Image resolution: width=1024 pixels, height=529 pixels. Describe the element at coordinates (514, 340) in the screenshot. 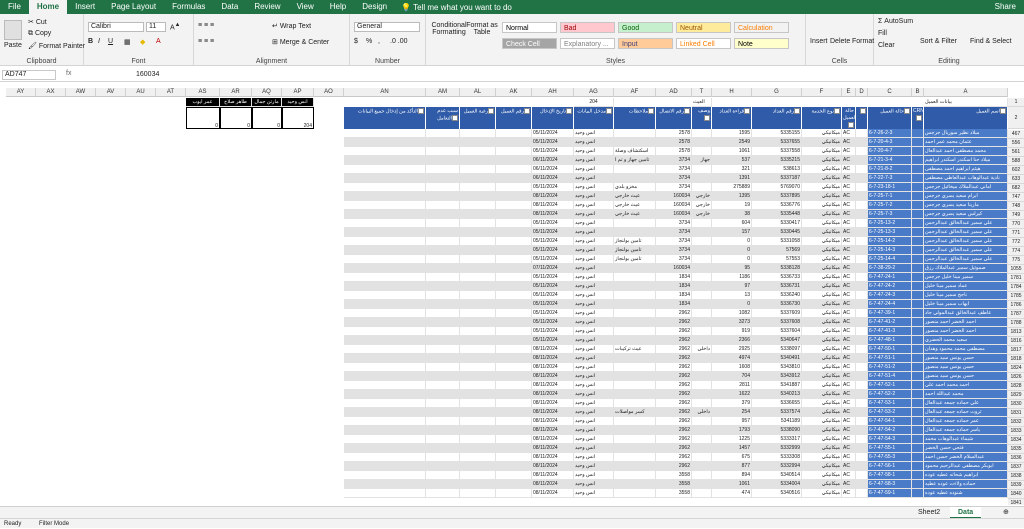

I see `cell-AK-r23` at that location.